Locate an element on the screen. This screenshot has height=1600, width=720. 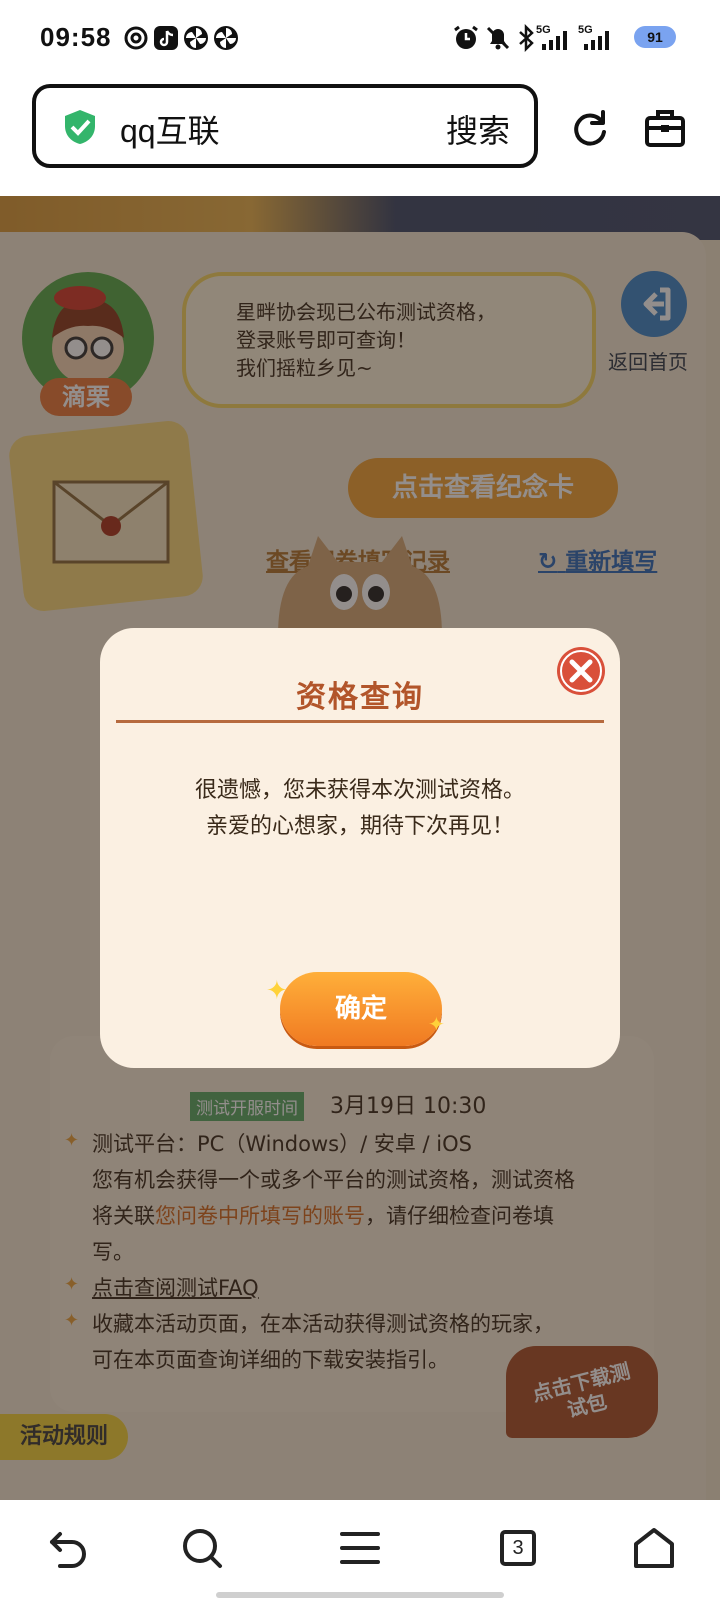
battery-indicator: 91 is located at coordinates (655, 37).